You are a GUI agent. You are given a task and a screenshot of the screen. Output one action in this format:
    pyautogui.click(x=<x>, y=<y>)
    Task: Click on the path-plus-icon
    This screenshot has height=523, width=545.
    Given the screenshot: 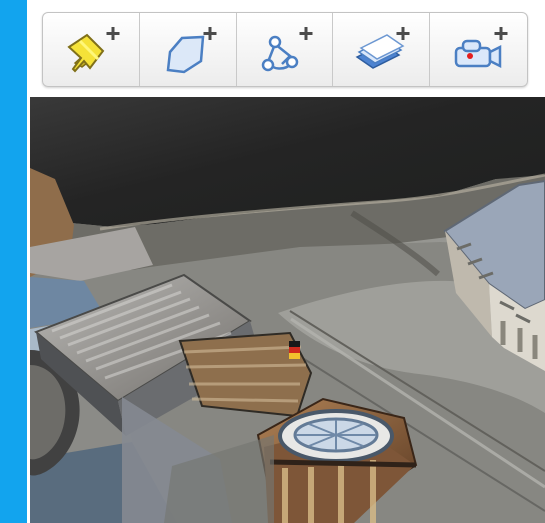 What is the action you would take?
    pyautogui.click(x=287, y=48)
    